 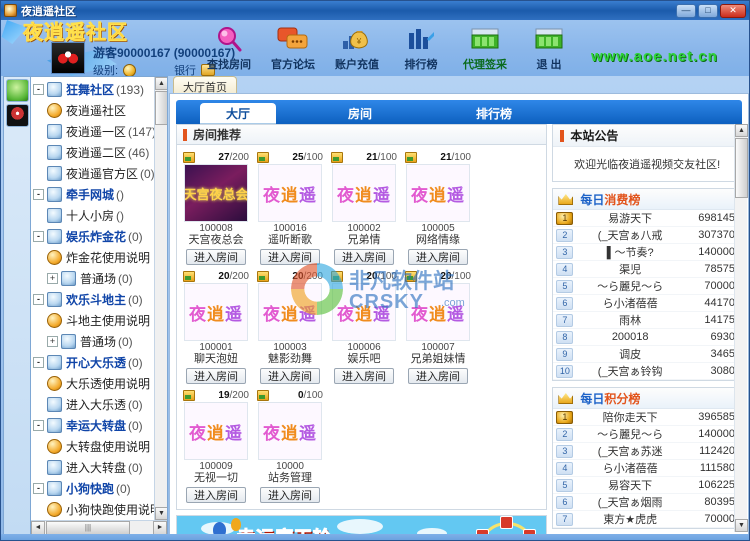 I want to click on buddy-avatar-icon, so click(x=17, y=90).